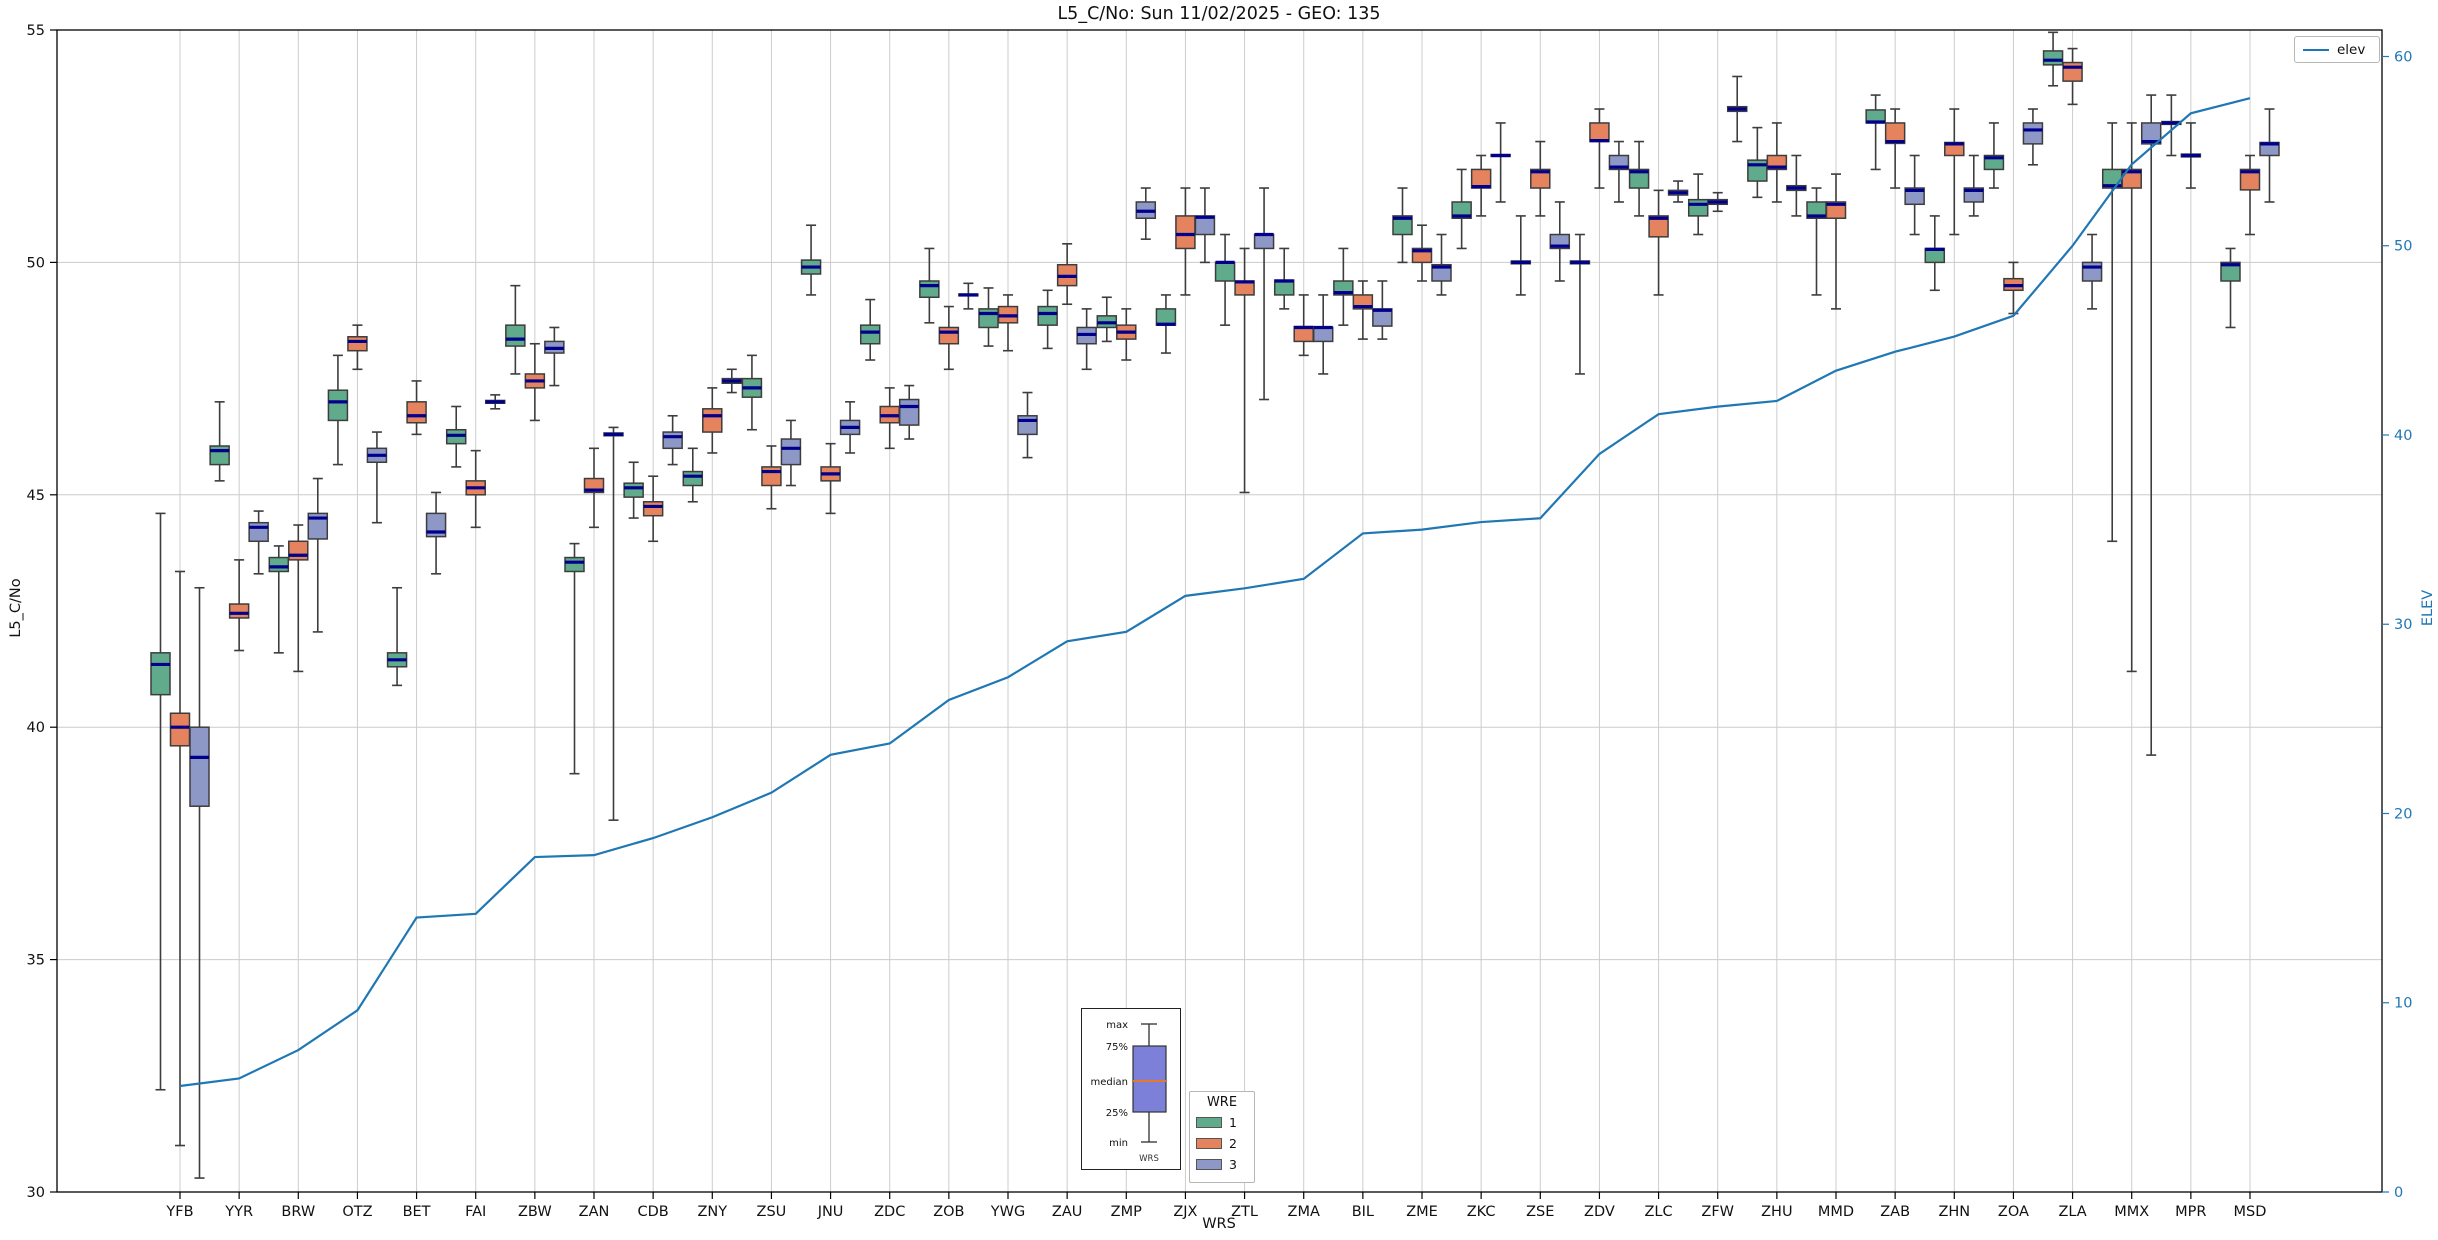 The image size is (2438, 1240). I want to click on chart-title: L5_C/No: Sun 11/02/2025 - GEO: 135, so click(1219, 14).